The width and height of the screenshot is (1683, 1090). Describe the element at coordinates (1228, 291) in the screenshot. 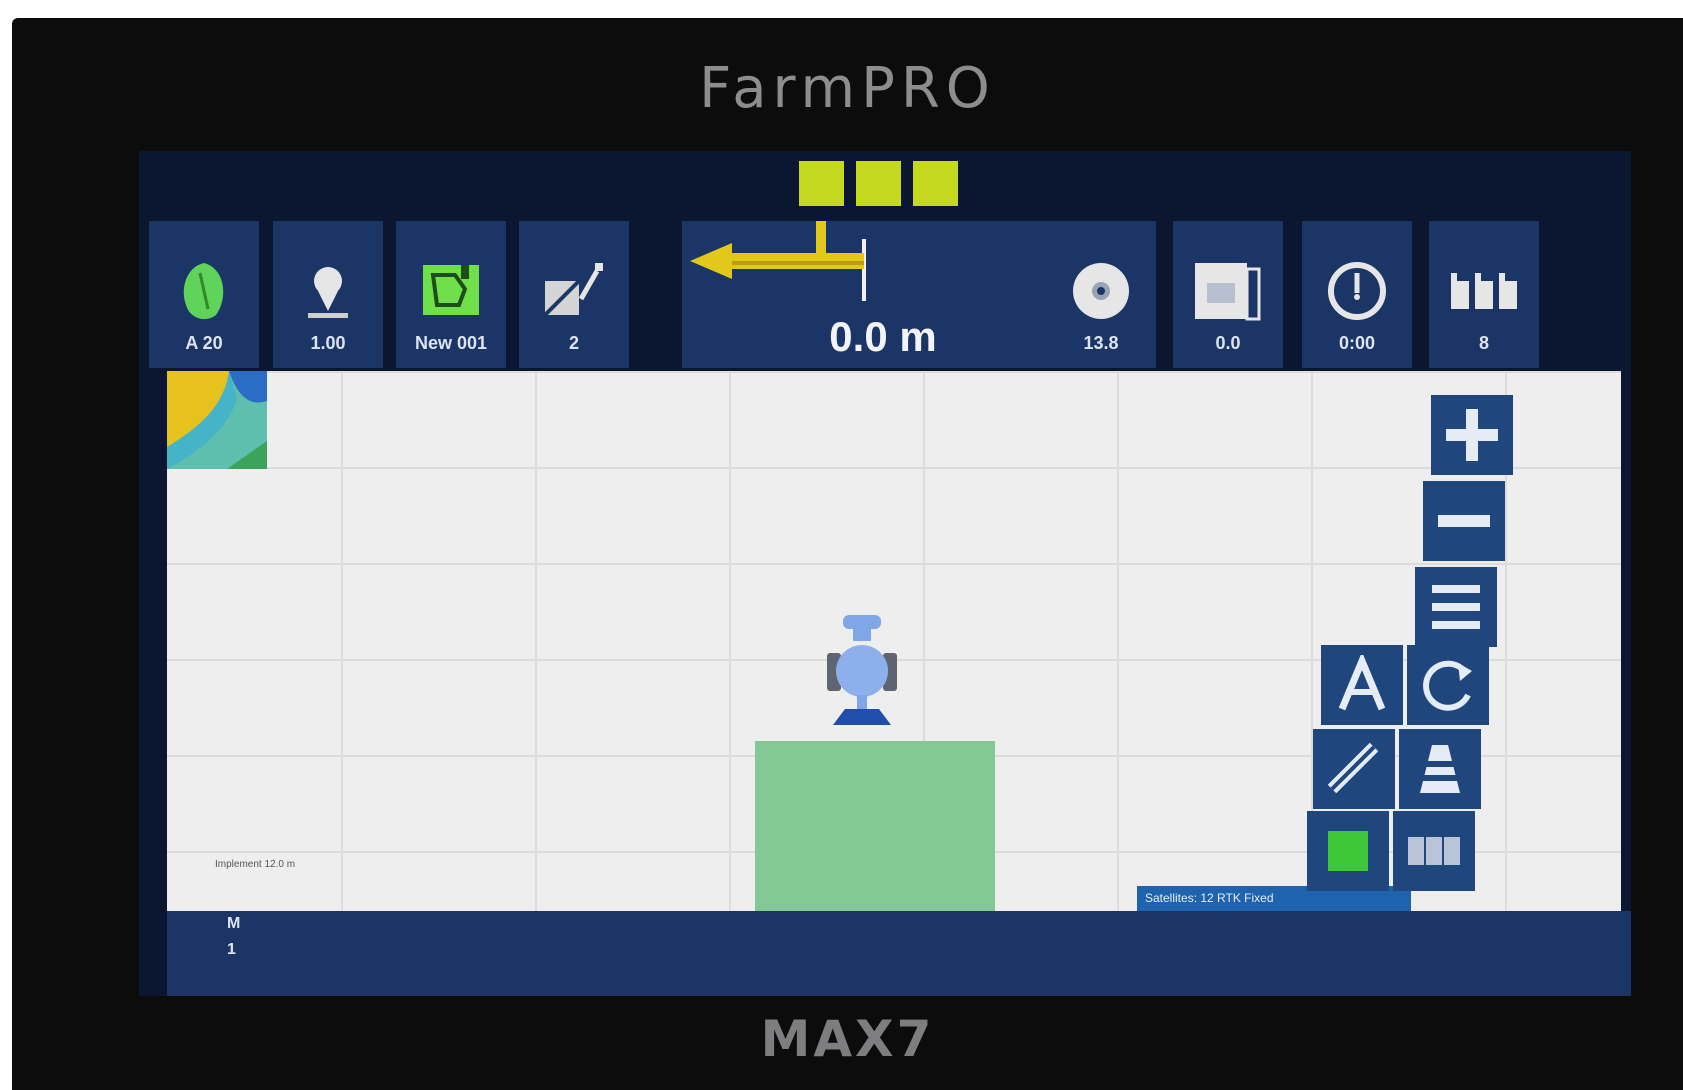

I see `document-icon` at that location.